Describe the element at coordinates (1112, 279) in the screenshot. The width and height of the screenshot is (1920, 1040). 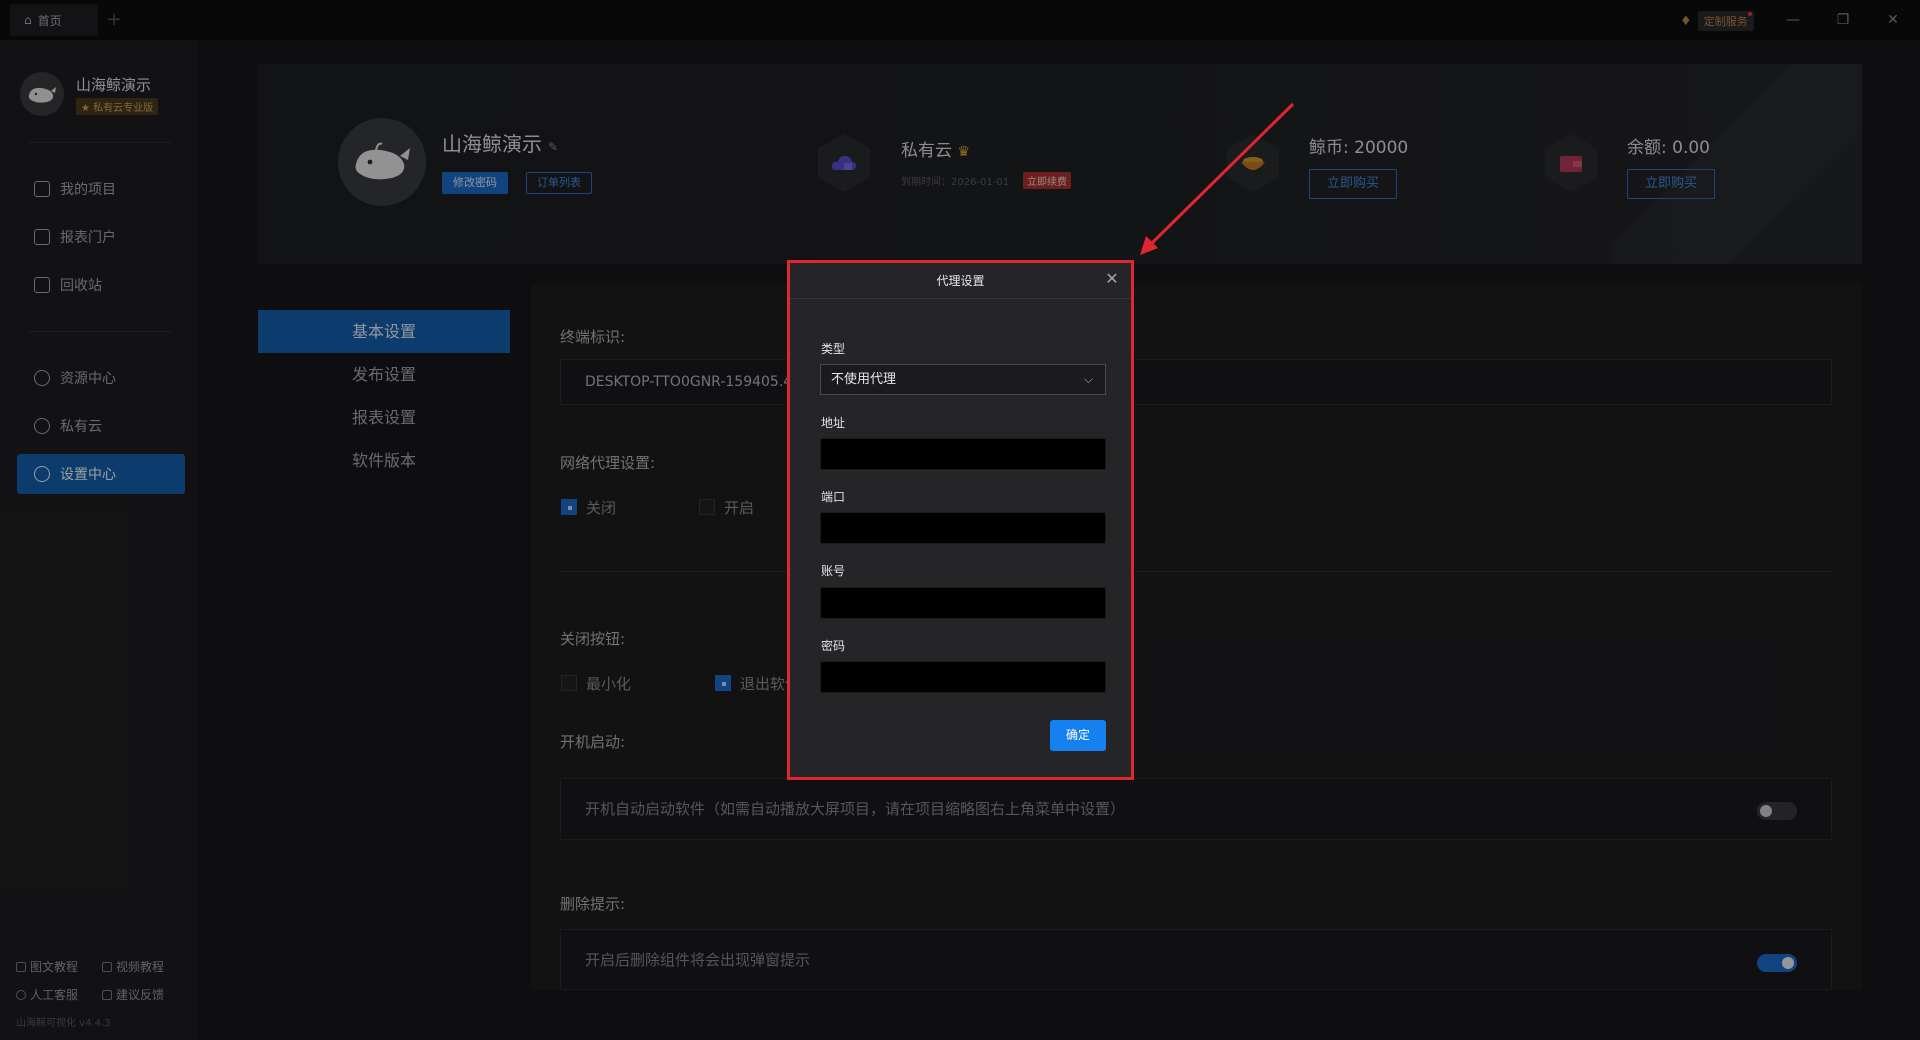
I see `close-icon: ✕` at that location.